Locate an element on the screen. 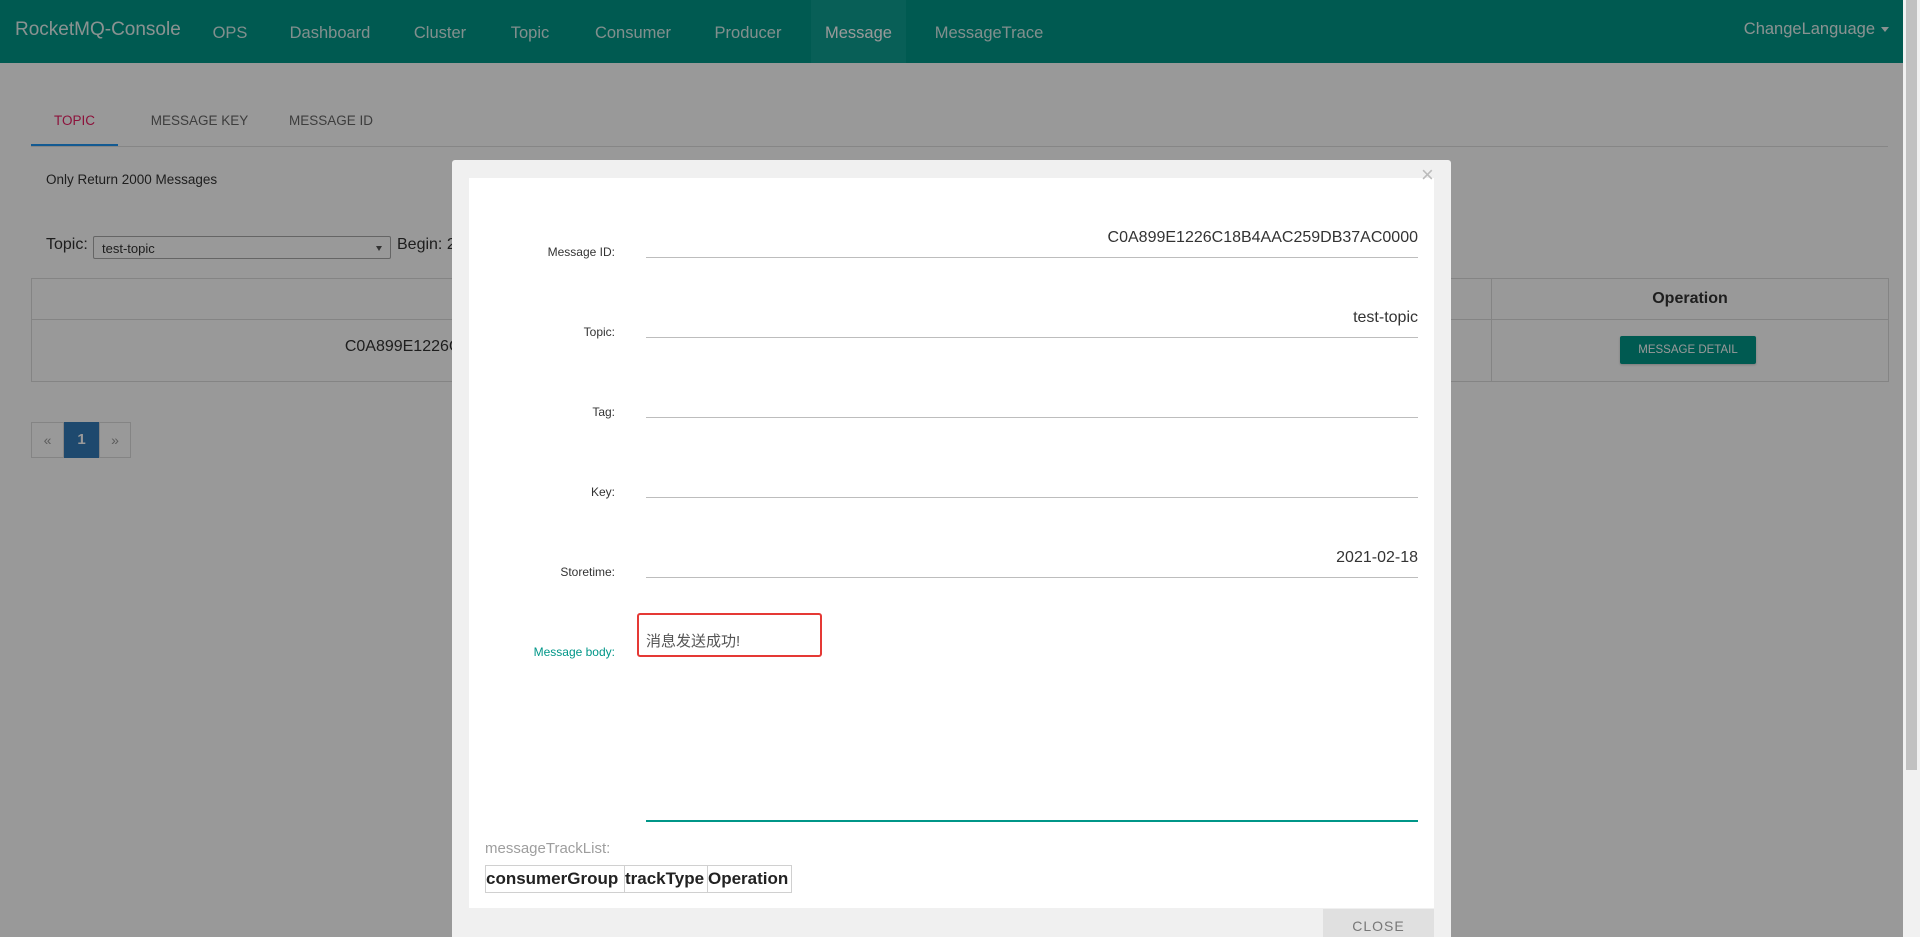  track-list-table: consumerGroup trackType Operation is located at coordinates (638, 879).